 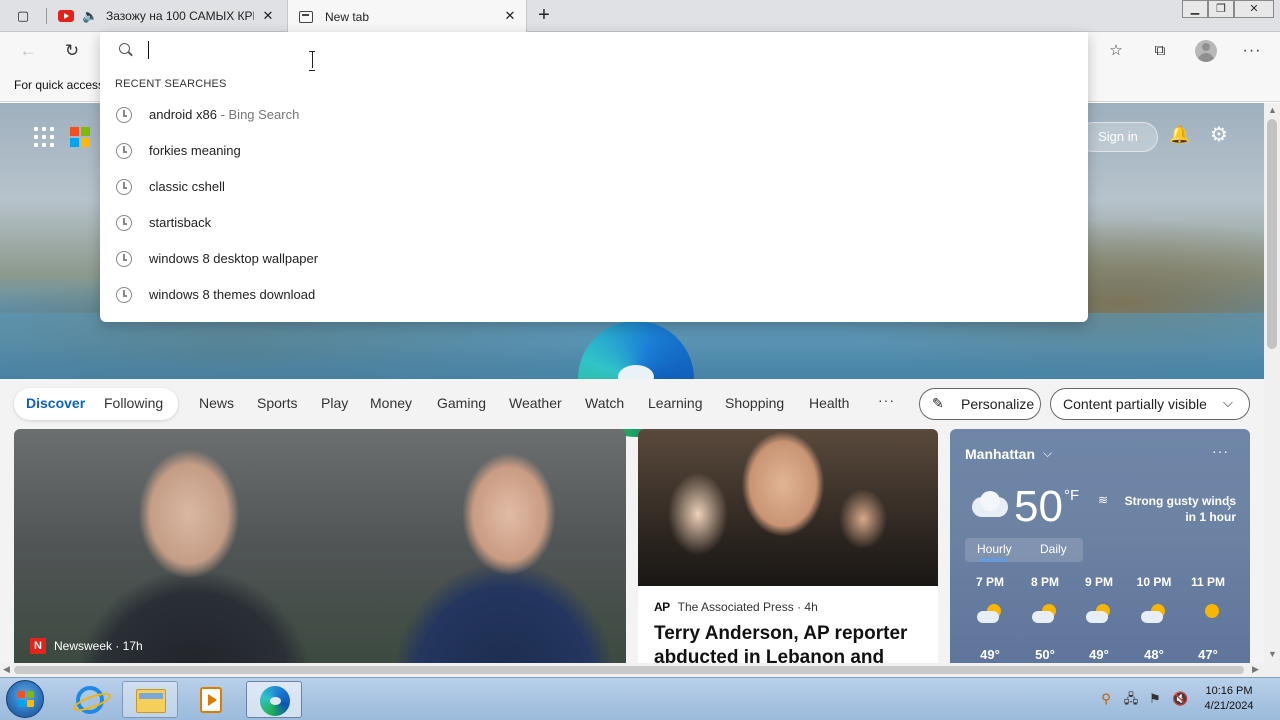 I want to click on clock-time: 10:16 PM, so click(x=1229, y=691).